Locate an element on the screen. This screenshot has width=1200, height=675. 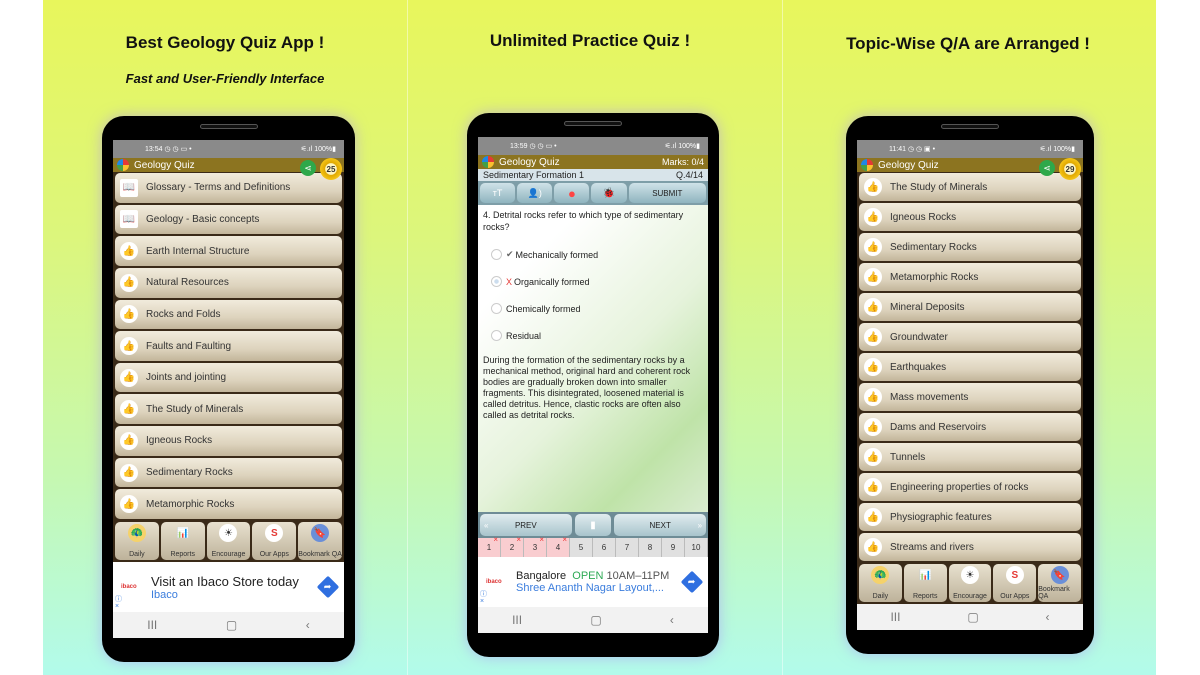
answer-option: X Organically formed is located at coordinates (593, 281).